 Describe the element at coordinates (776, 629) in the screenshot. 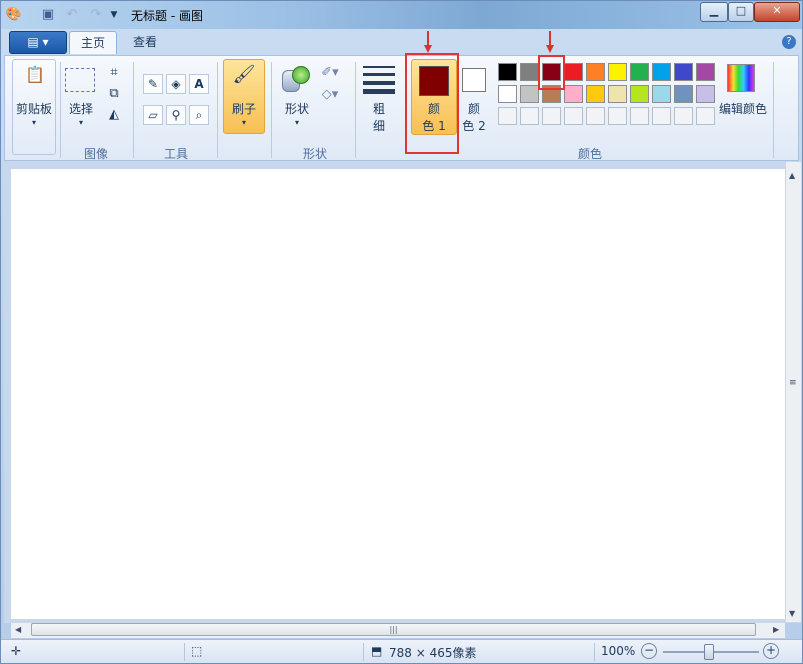

I see `scroll-right-icon: ▶` at that location.